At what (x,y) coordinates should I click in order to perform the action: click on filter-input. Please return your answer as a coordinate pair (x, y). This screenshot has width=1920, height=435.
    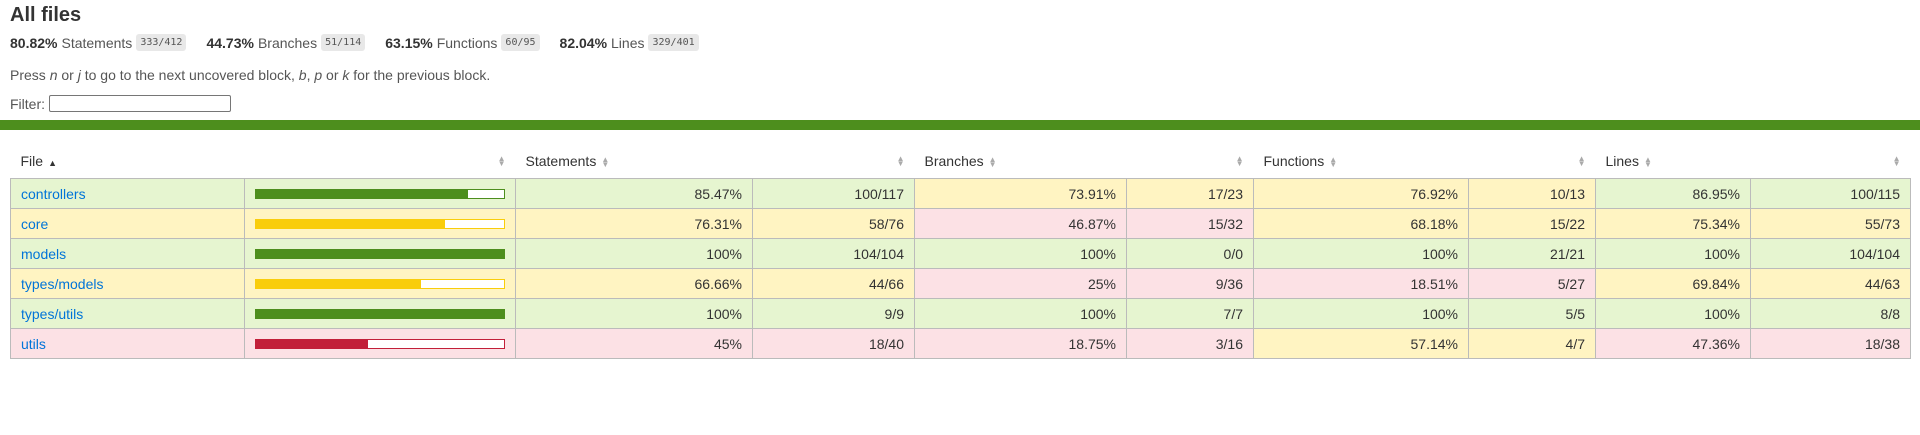
    Looking at the image, I should click on (140, 103).